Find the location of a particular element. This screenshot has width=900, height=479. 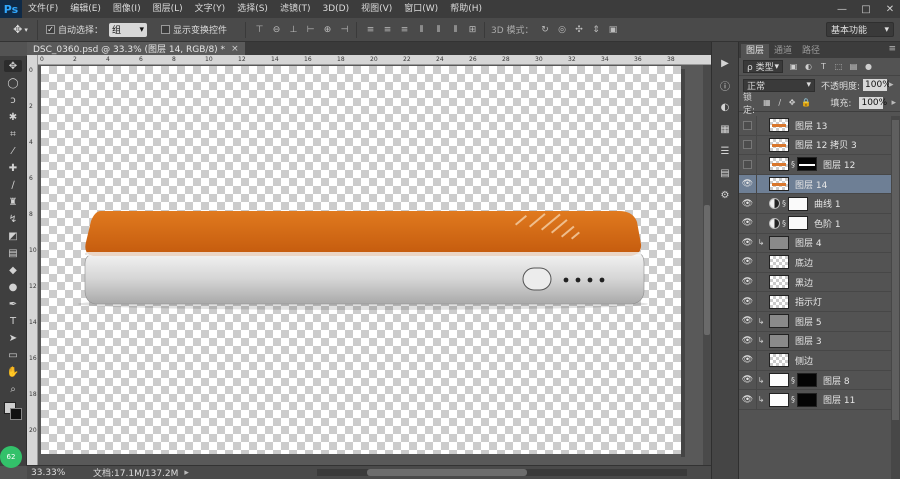

menu-item: 图像(I) is located at coordinates (127, 9).